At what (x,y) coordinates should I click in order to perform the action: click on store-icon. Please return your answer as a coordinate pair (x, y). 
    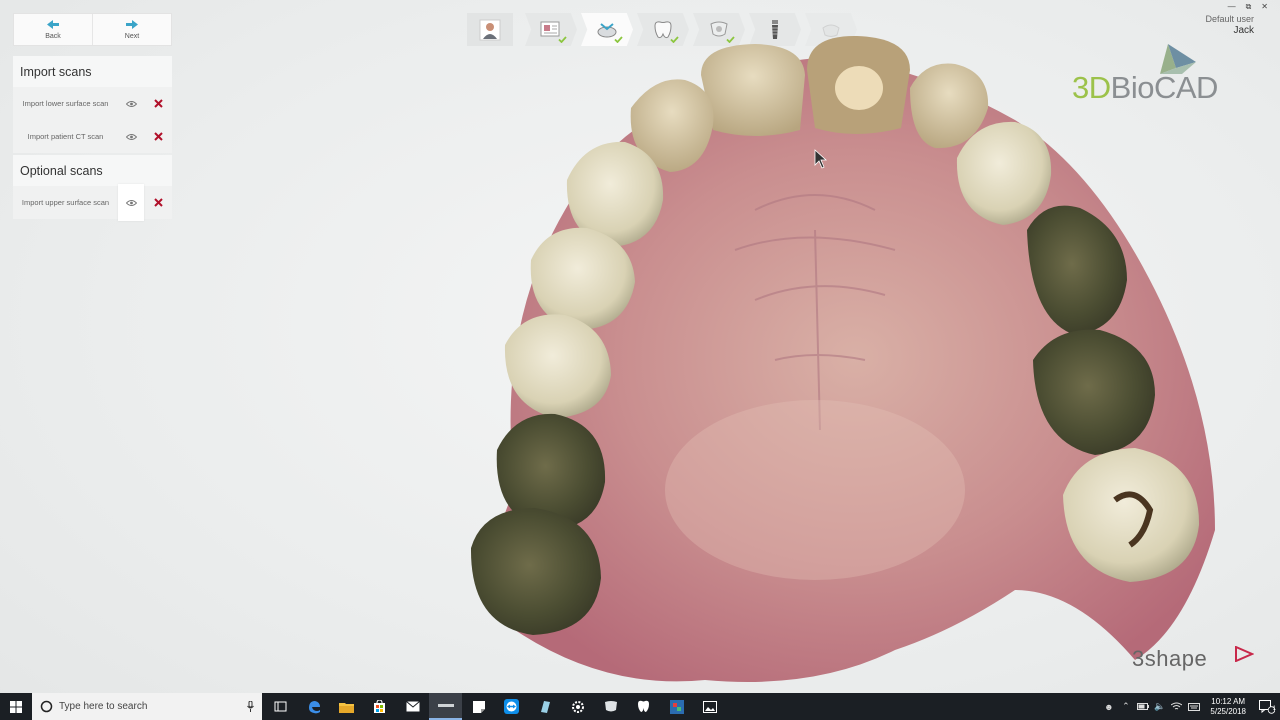
    Looking at the image, I should click on (379, 706).